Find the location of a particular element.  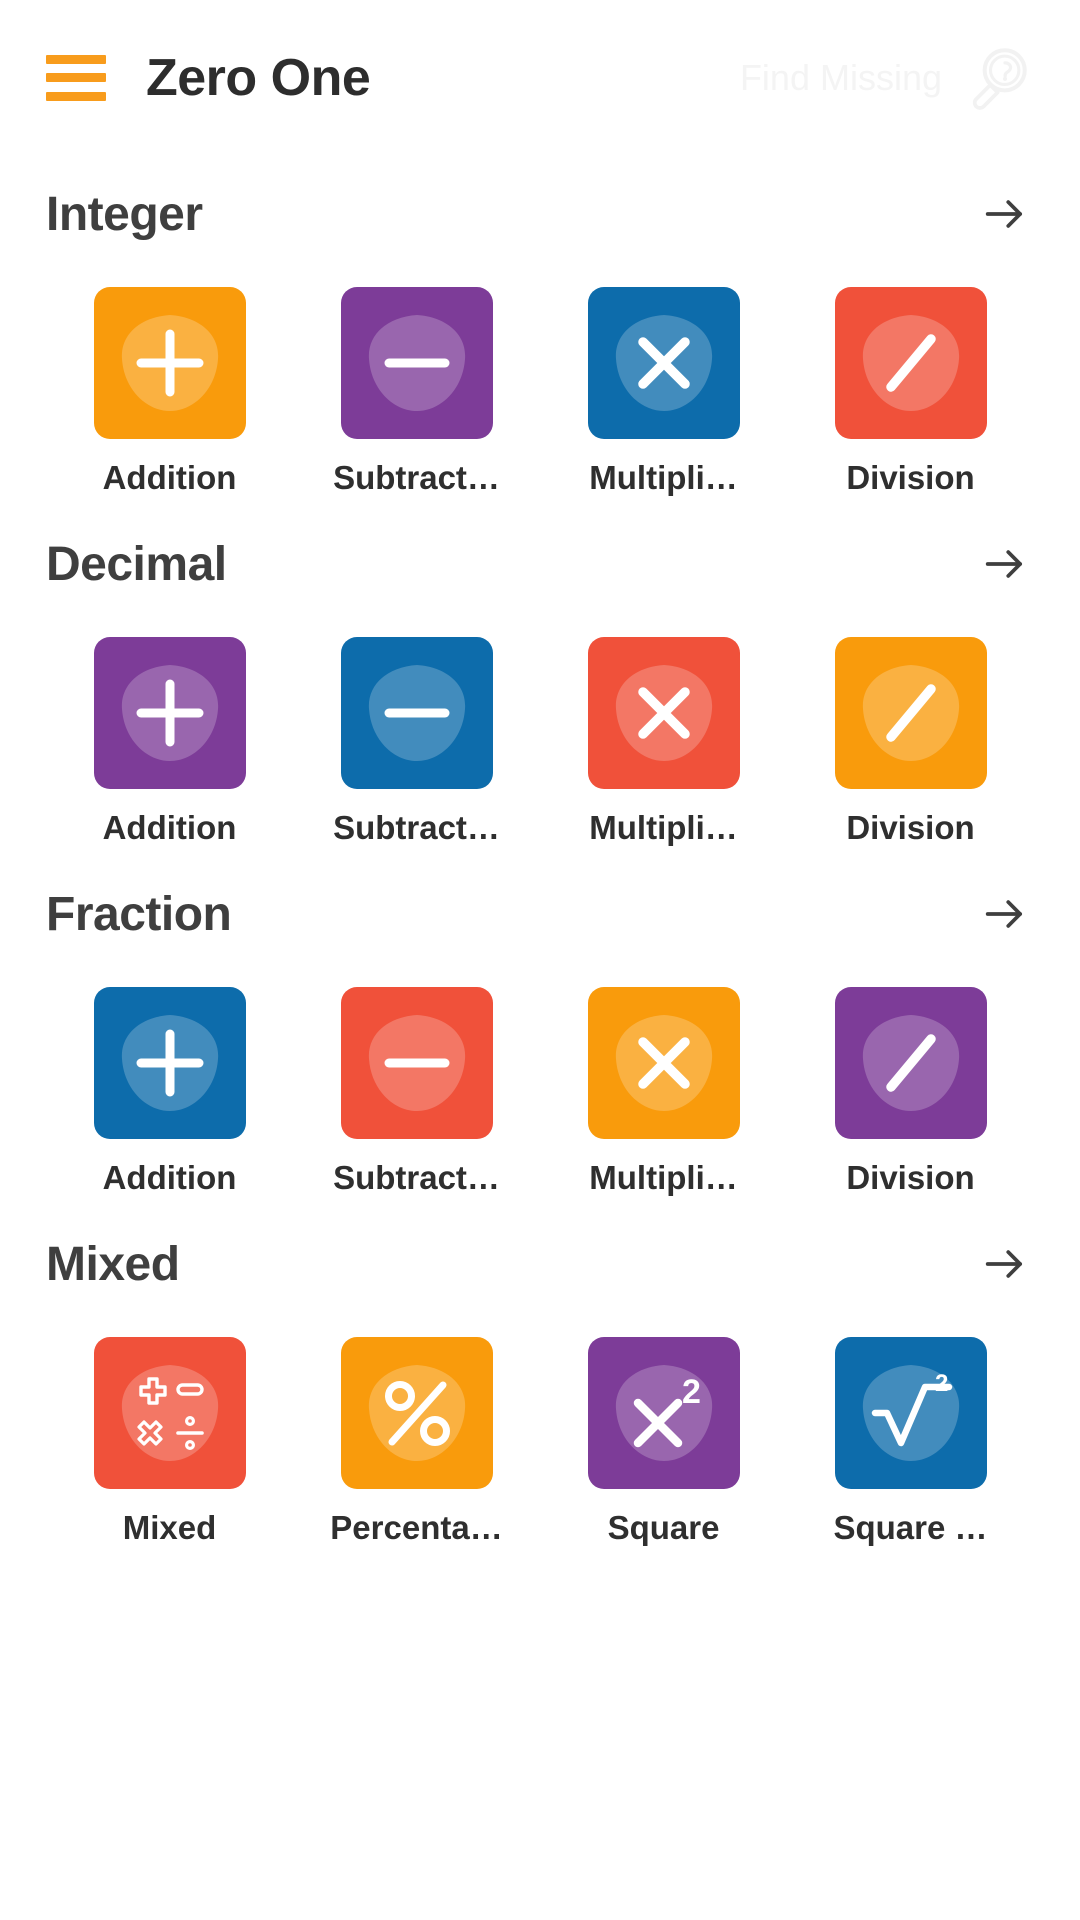

tile-decimal-addition: Addition is located at coordinates (169, 742).